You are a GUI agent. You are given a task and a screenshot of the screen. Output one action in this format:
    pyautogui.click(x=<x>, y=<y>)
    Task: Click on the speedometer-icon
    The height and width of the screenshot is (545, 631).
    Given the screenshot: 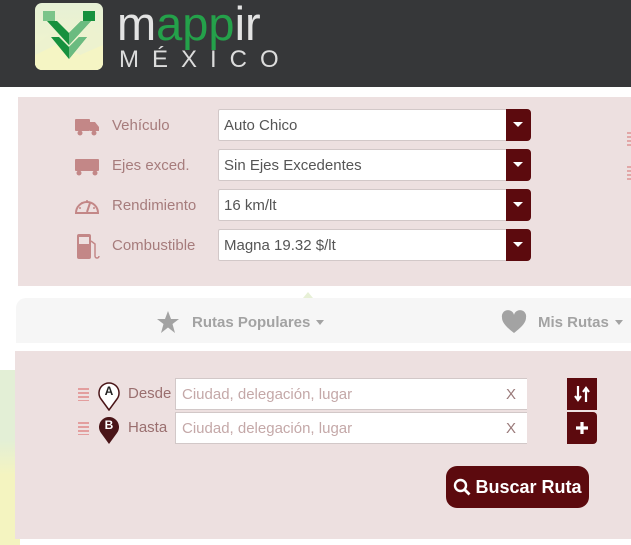 What is the action you would take?
    pyautogui.click(x=87, y=207)
    